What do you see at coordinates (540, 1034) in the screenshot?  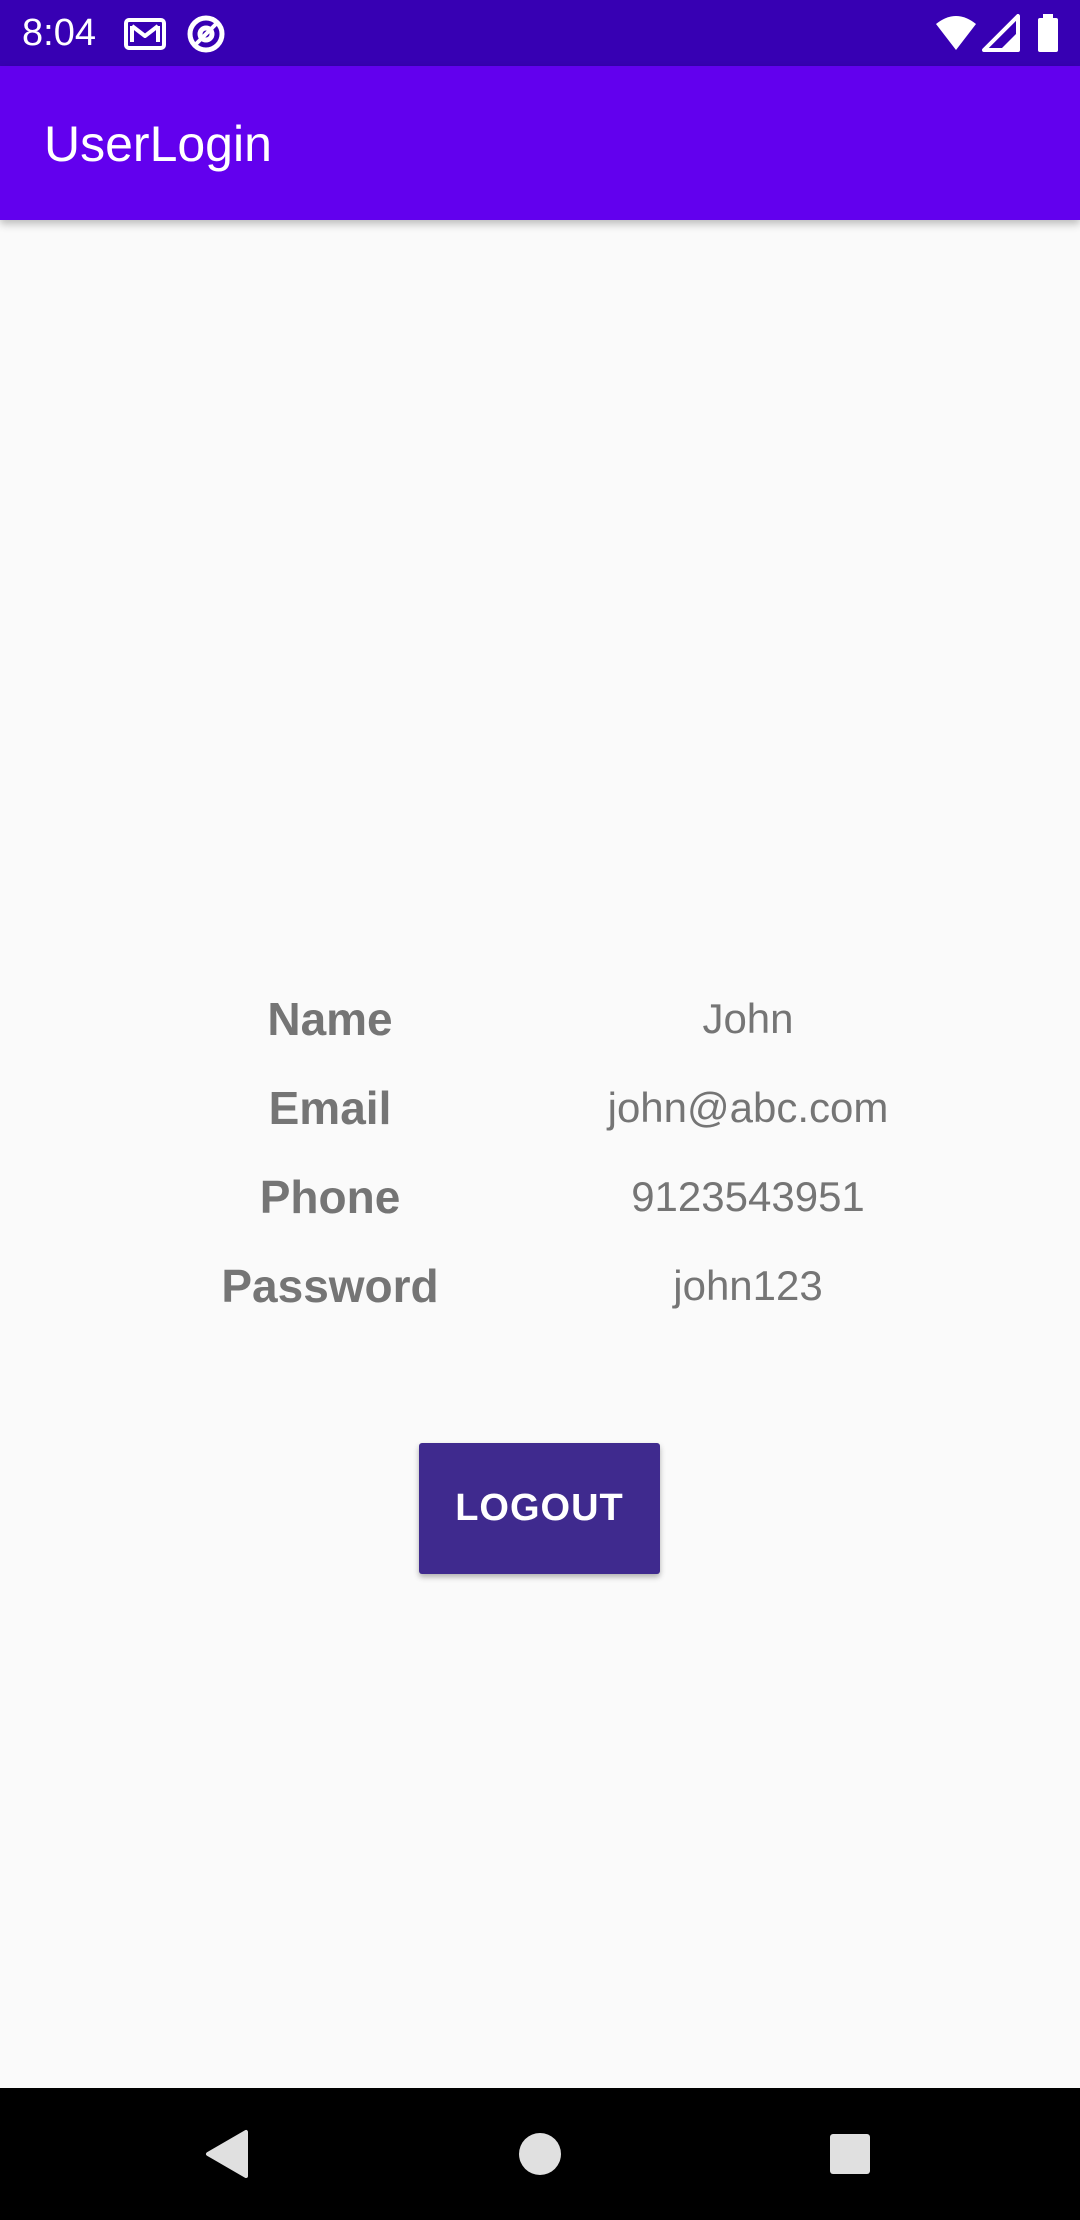 I see `profile-row-name: Name John` at bounding box center [540, 1034].